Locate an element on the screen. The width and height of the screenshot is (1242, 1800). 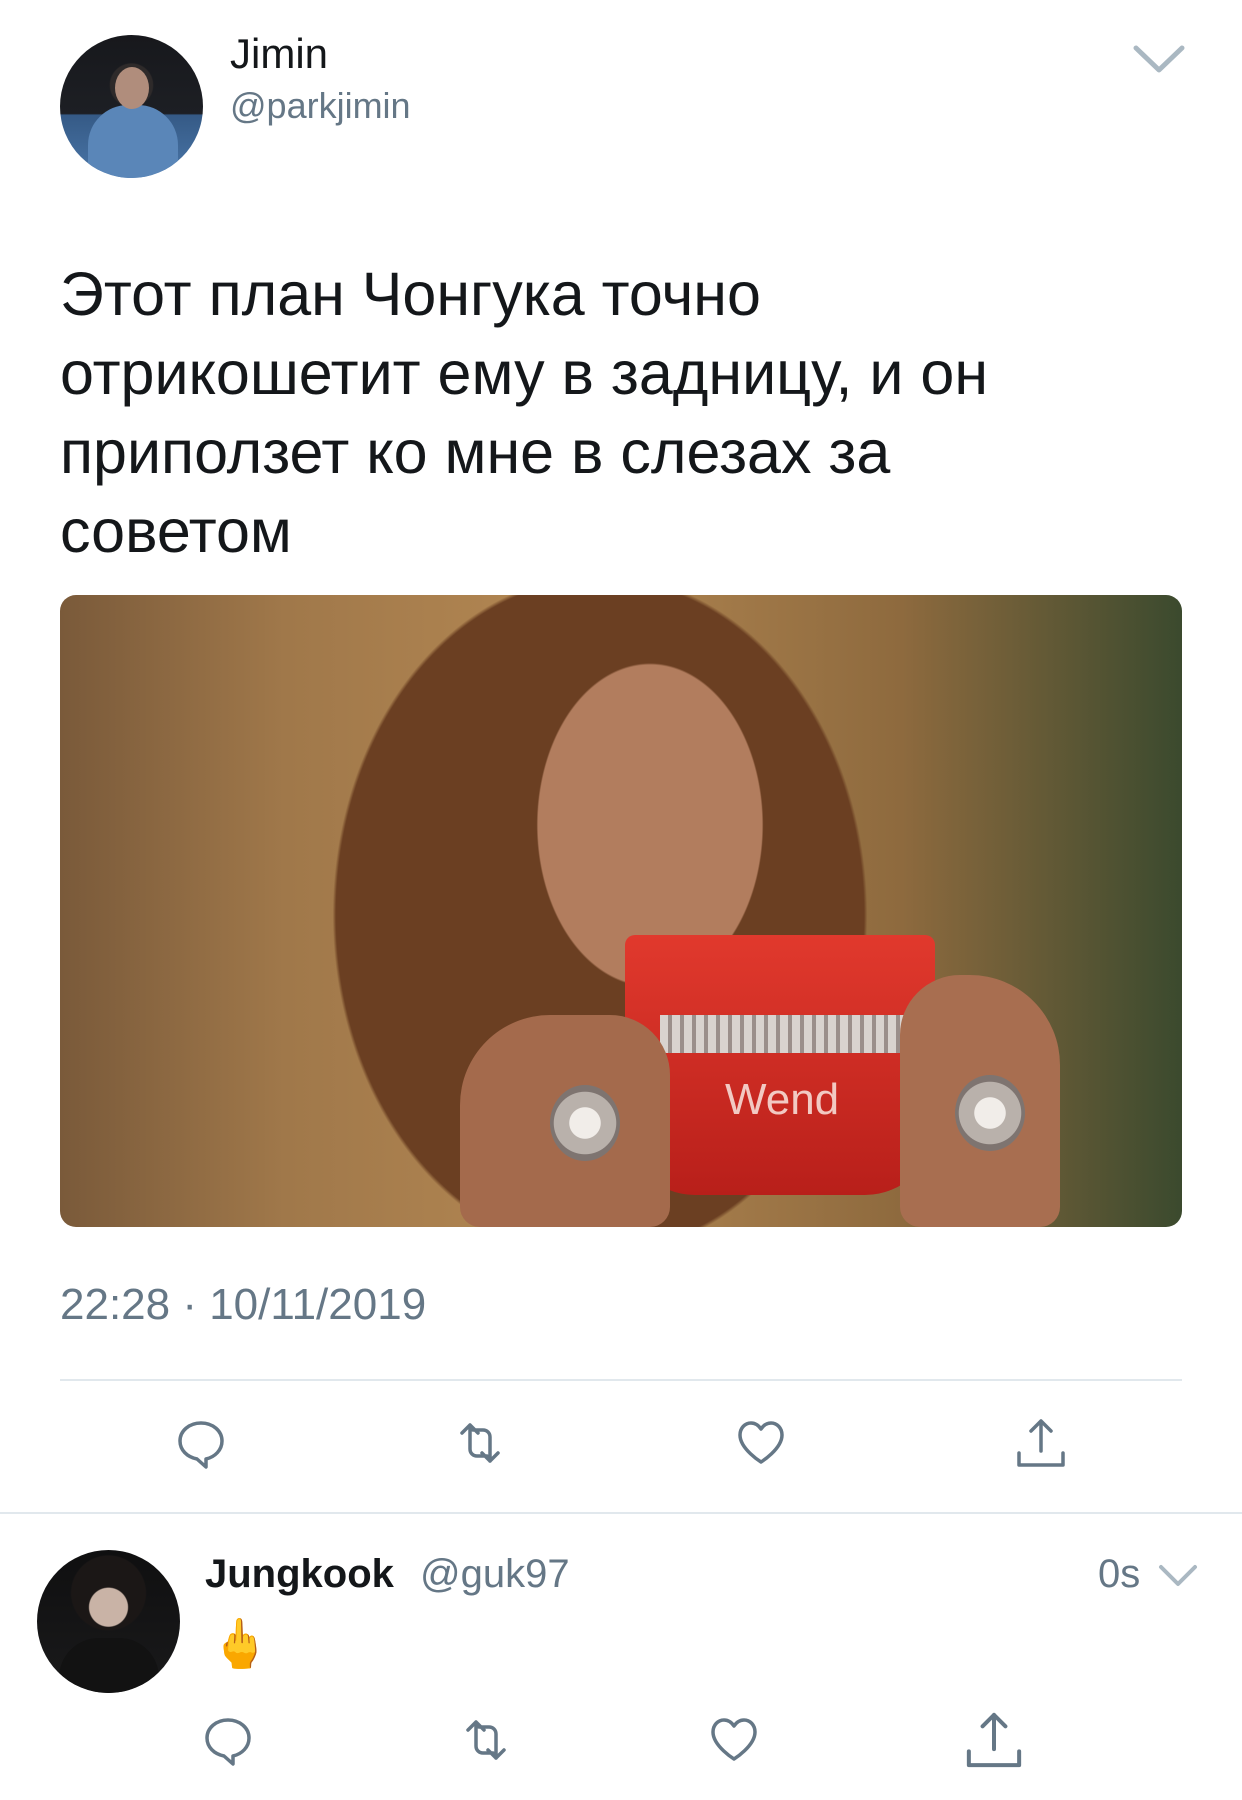
reply-author-name: Jungkook is located at coordinates (299, 1574).